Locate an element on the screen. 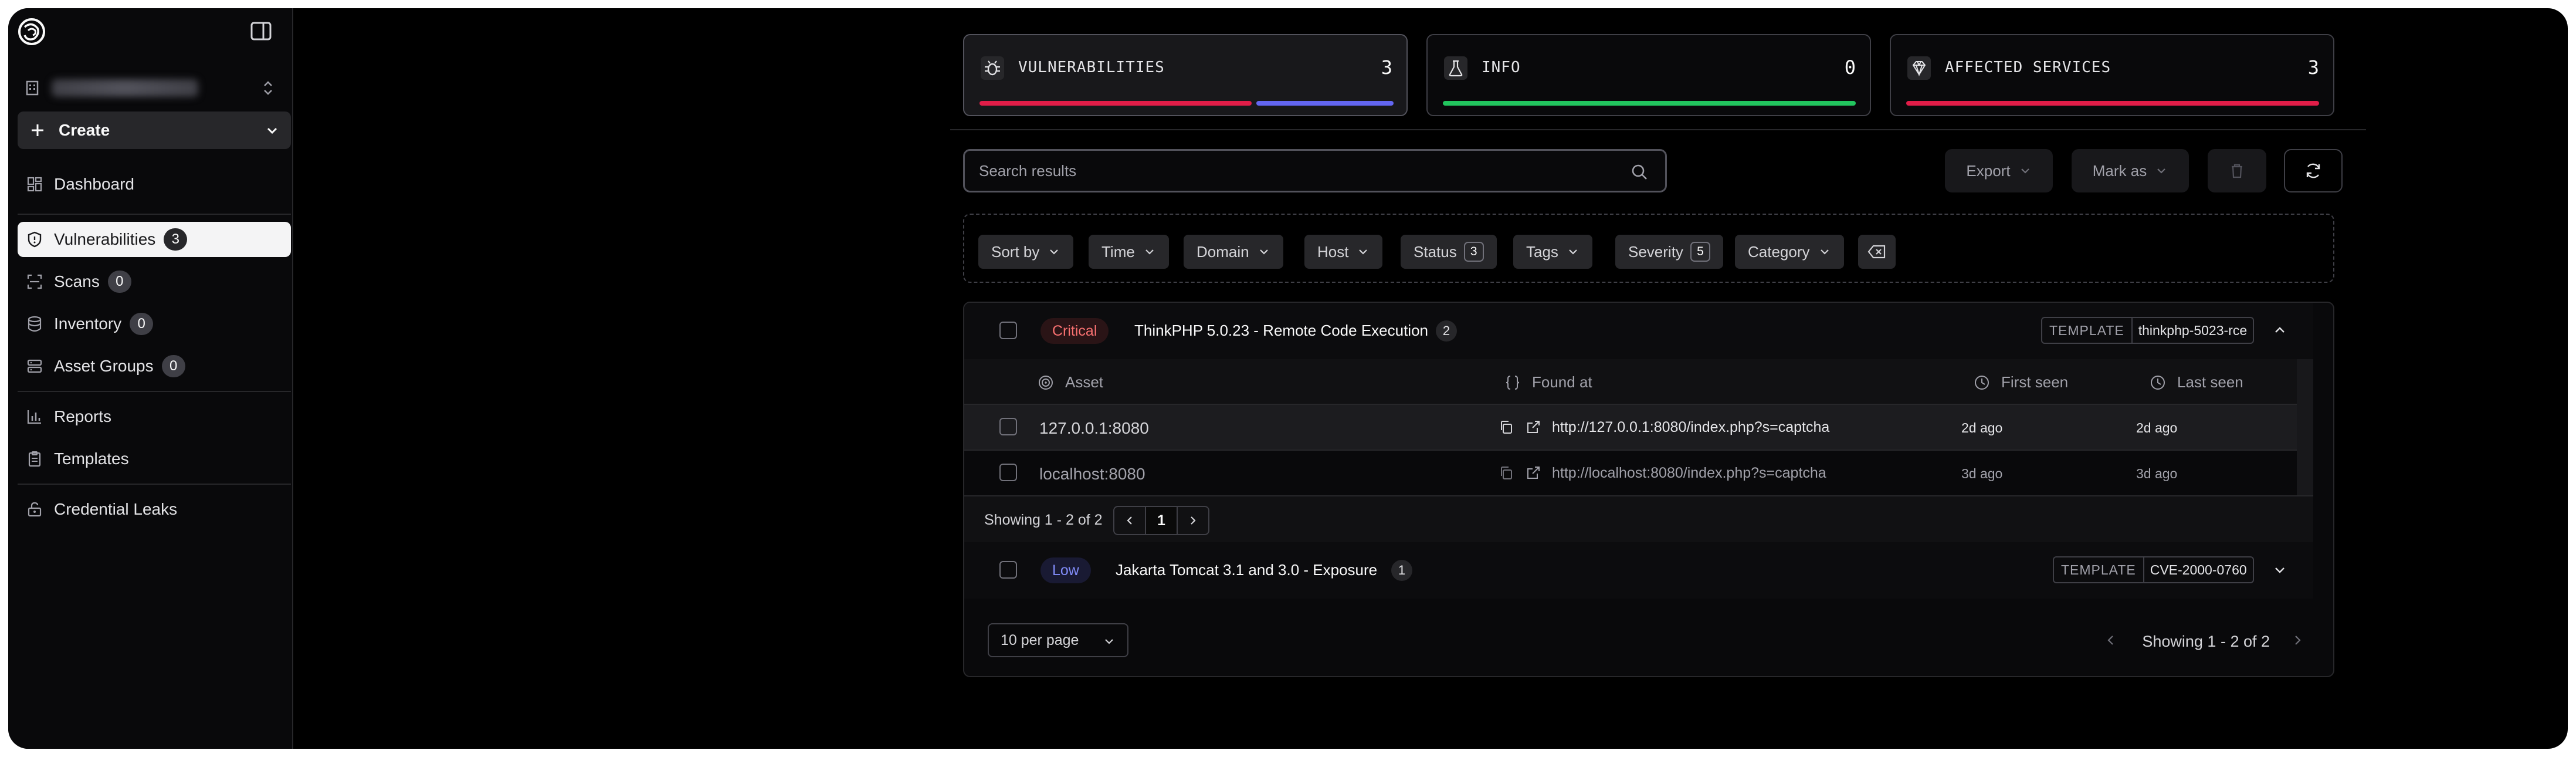  column-label: Found at is located at coordinates (1562, 382).